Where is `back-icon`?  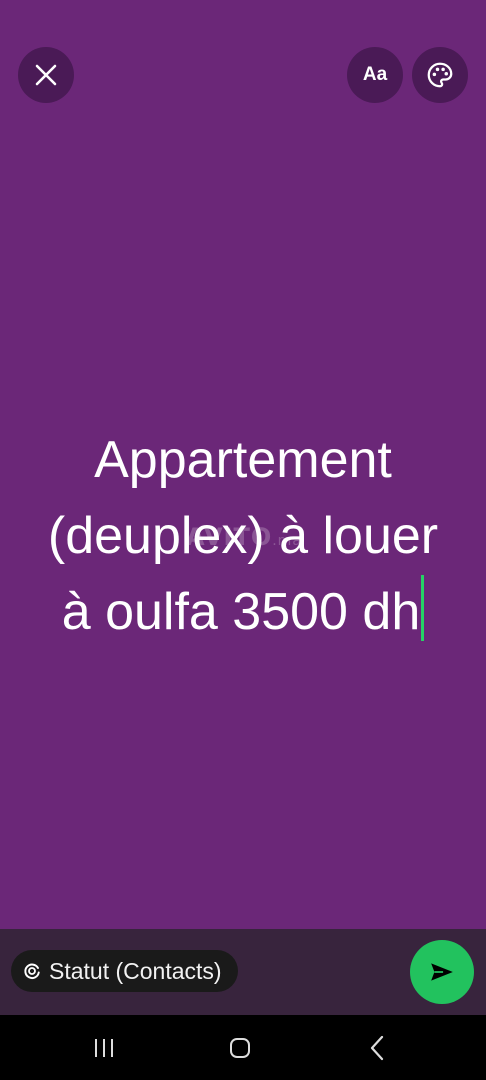
back-icon is located at coordinates (377, 1048).